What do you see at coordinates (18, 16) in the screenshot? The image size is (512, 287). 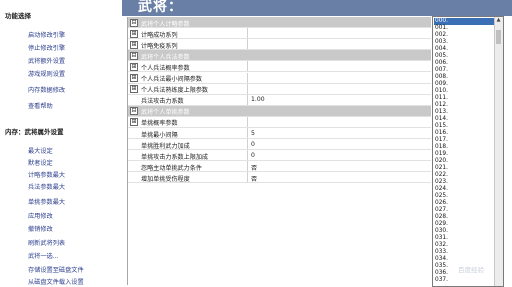 I see `function-section-title: 功能选择` at bounding box center [18, 16].